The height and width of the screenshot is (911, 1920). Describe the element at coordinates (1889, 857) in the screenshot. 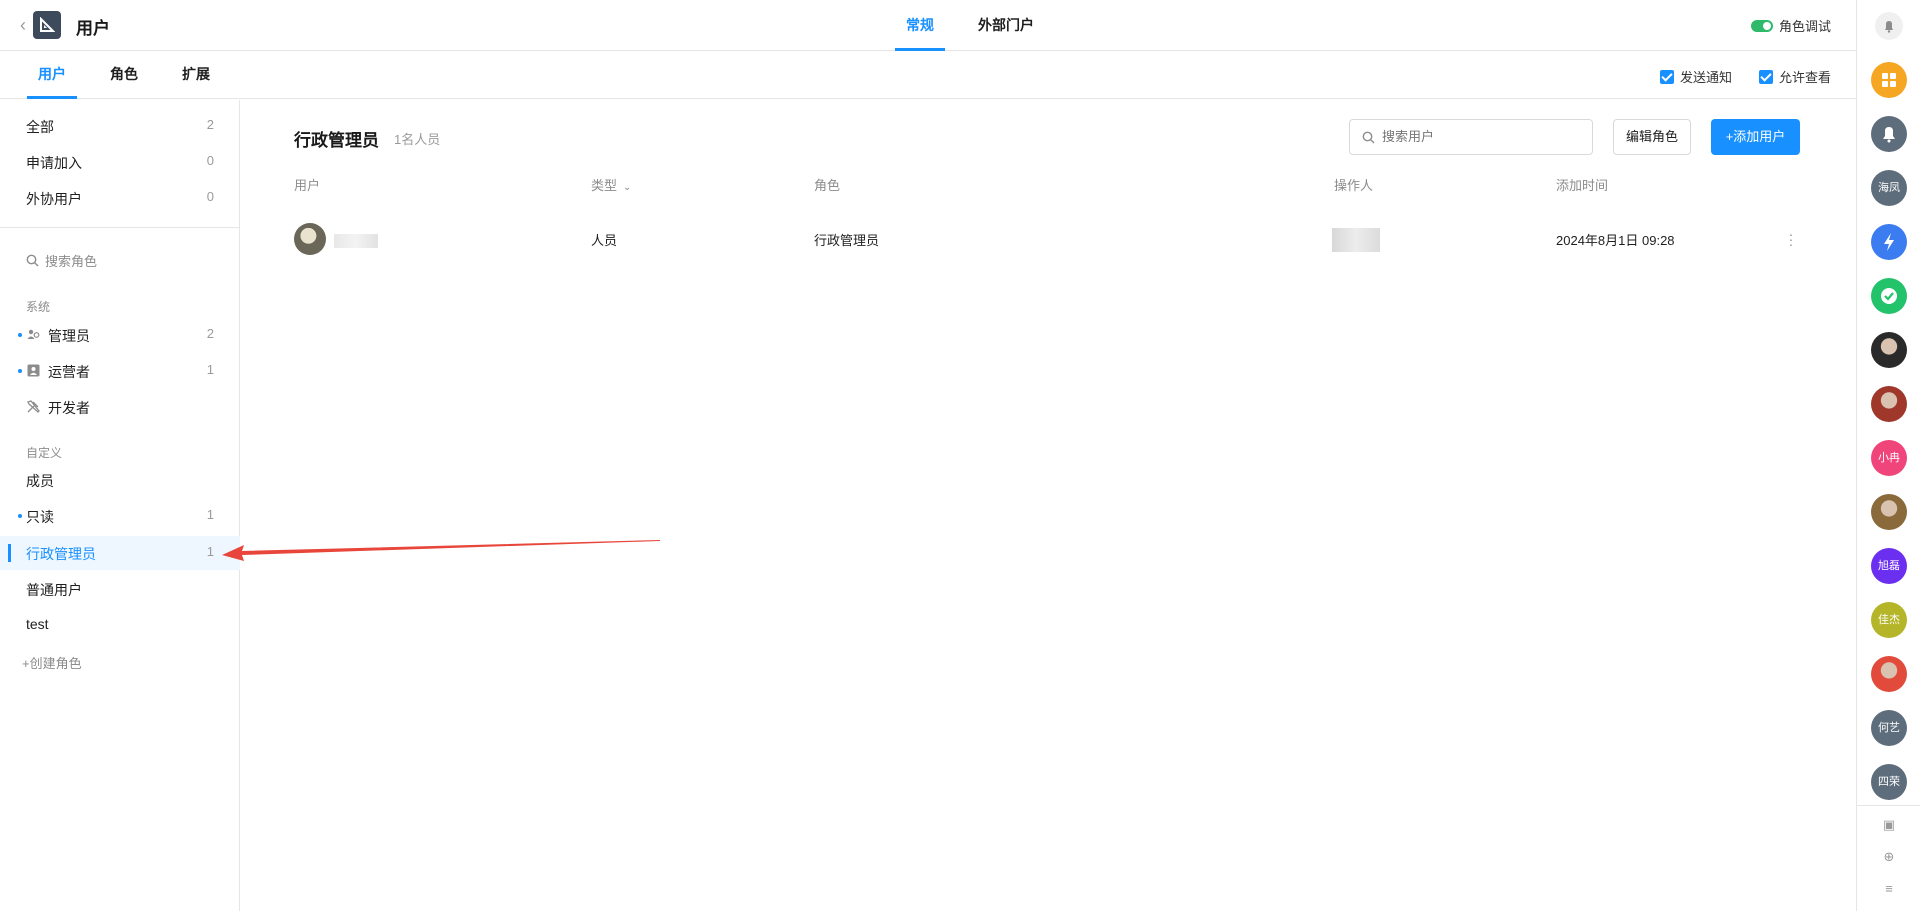

I see `add-circle-icon: ⊕` at that location.